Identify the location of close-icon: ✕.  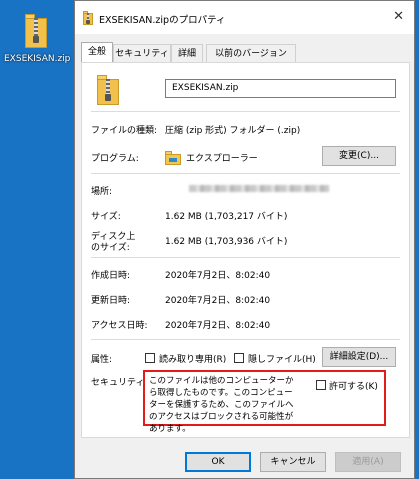
(398, 16).